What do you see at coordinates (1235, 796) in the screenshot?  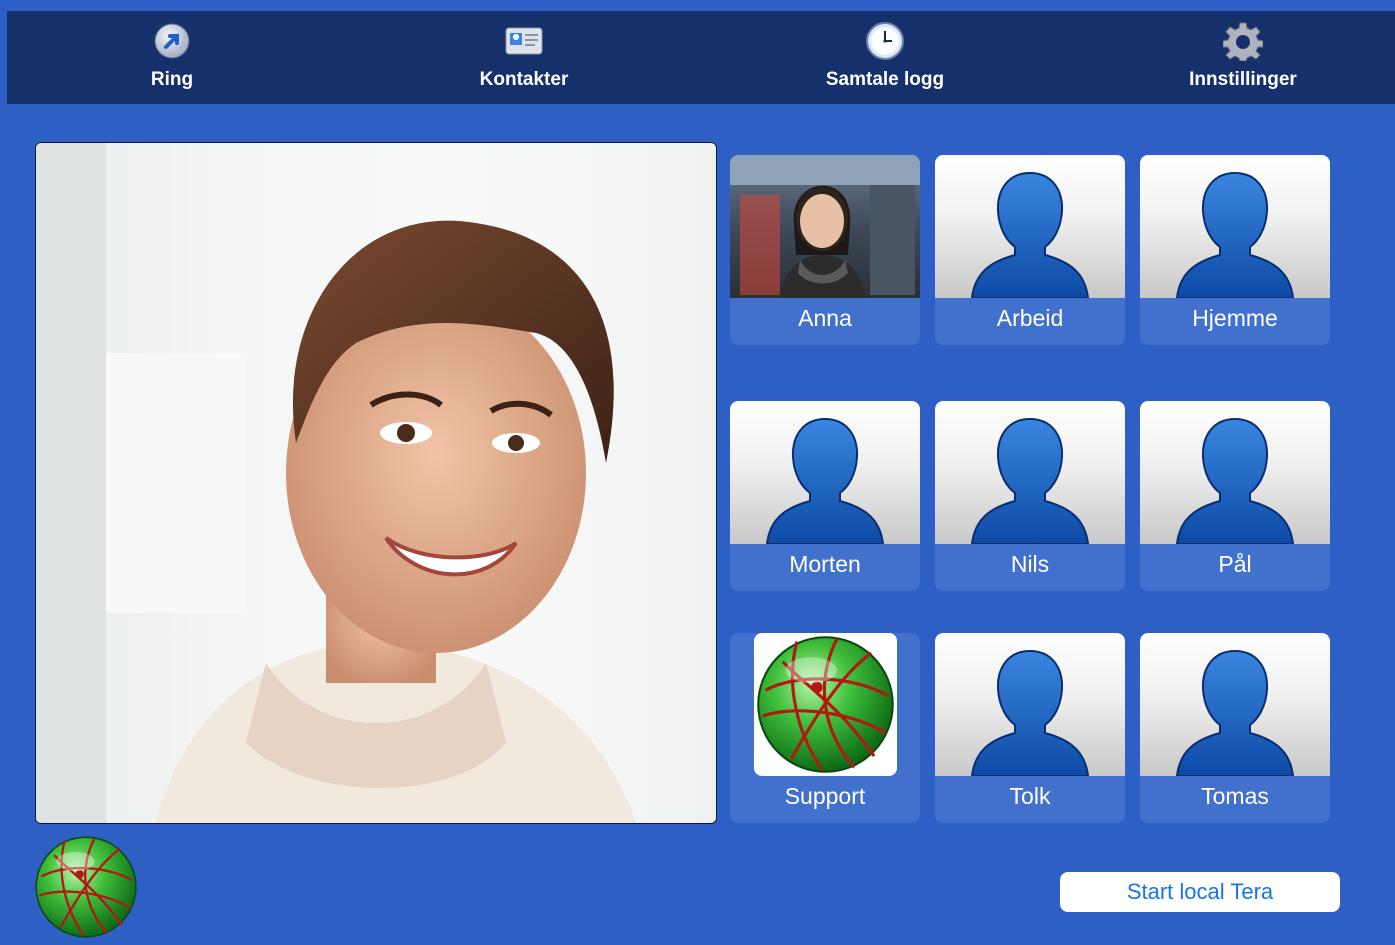 I see `contact-name: Tomas` at bounding box center [1235, 796].